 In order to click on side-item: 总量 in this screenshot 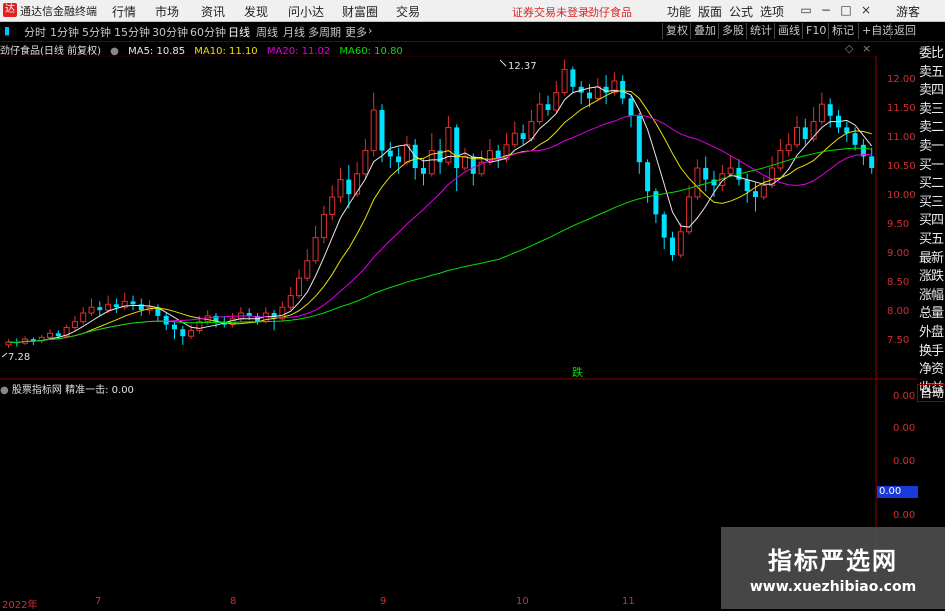, I will do `click(931, 314)`.